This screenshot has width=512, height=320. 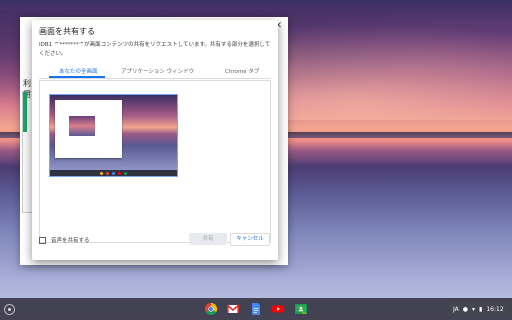 I want to click on share-audio-option: 音声を共有する, so click(x=64, y=240).